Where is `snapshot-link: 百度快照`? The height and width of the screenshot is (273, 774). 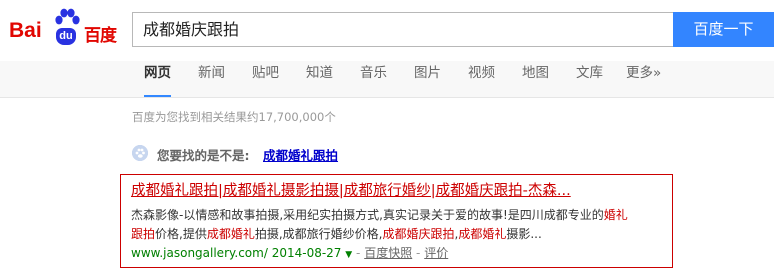
snapshot-link: 百度快照 is located at coordinates (388, 253).